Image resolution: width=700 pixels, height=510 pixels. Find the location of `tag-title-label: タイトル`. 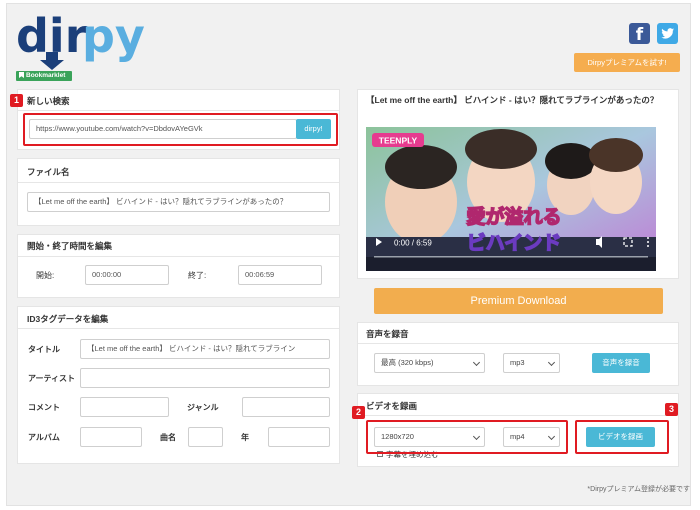

tag-title-label: タイトル is located at coordinates (44, 349).